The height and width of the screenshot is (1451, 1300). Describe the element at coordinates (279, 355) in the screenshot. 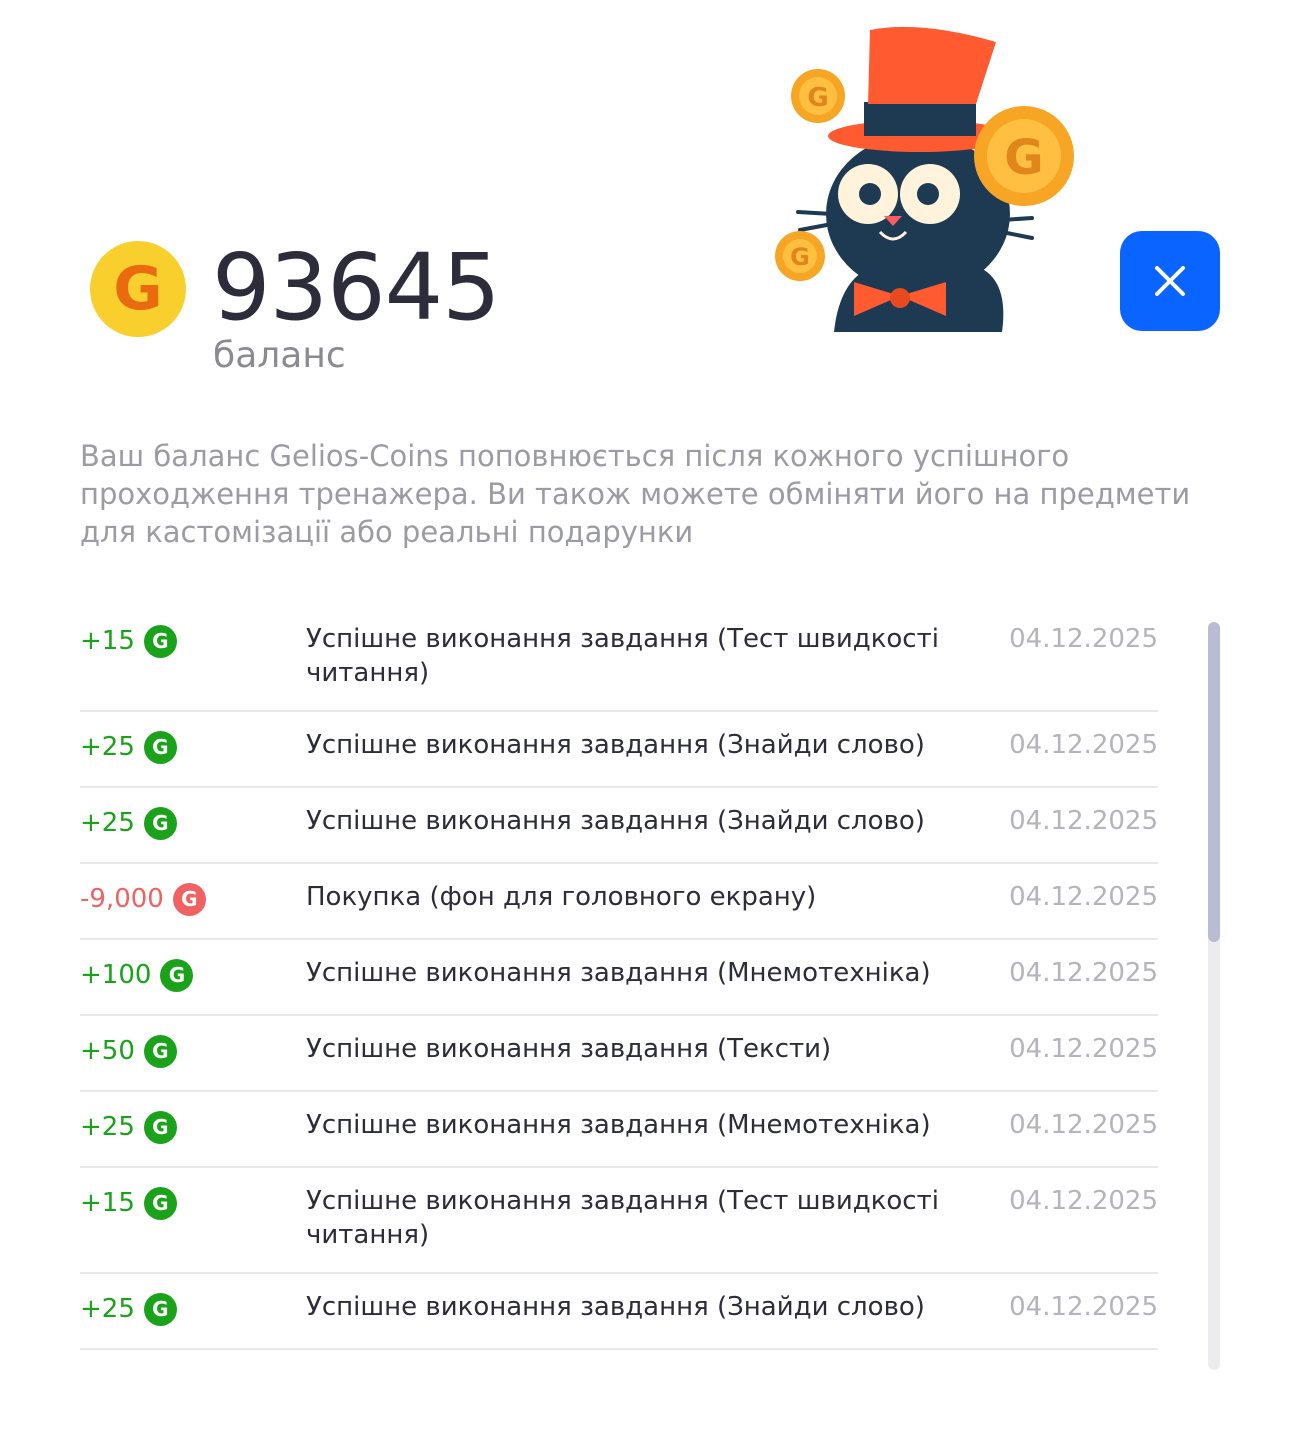

I see `balance-label: баланс` at that location.